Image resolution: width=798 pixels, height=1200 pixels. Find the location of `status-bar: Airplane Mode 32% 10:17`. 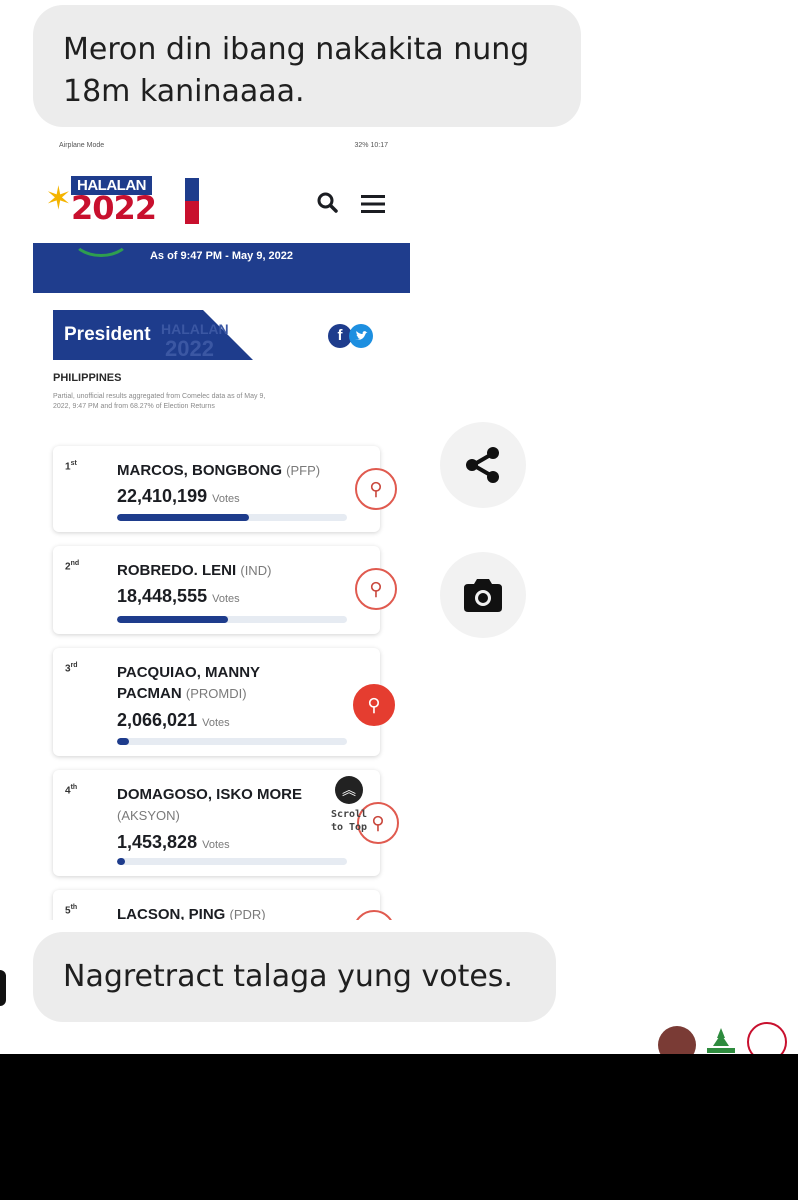

status-bar: Airplane Mode 32% 10:17 is located at coordinates (221, 145).